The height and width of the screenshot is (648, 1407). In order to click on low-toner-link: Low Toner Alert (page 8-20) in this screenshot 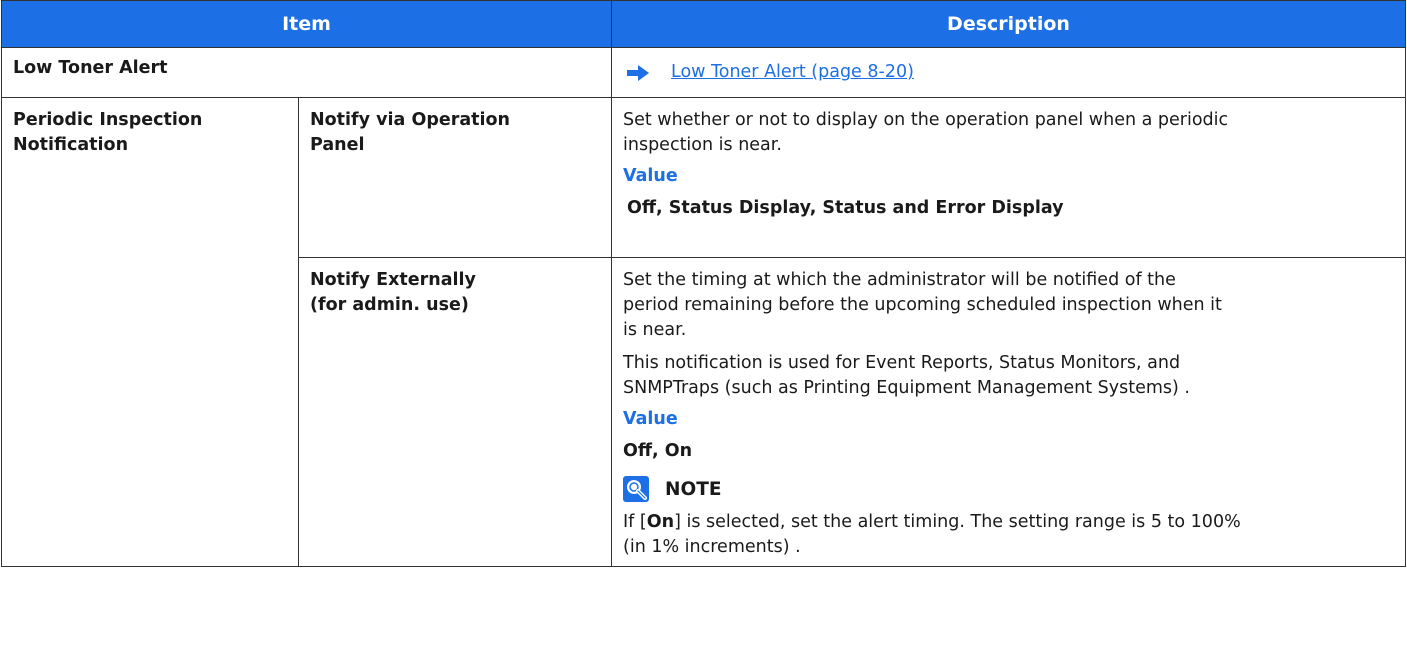, I will do `click(792, 72)`.